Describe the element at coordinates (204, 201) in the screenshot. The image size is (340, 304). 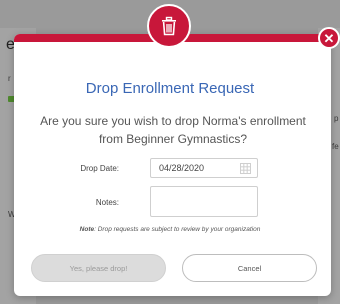
I see `notes-textarea` at that location.